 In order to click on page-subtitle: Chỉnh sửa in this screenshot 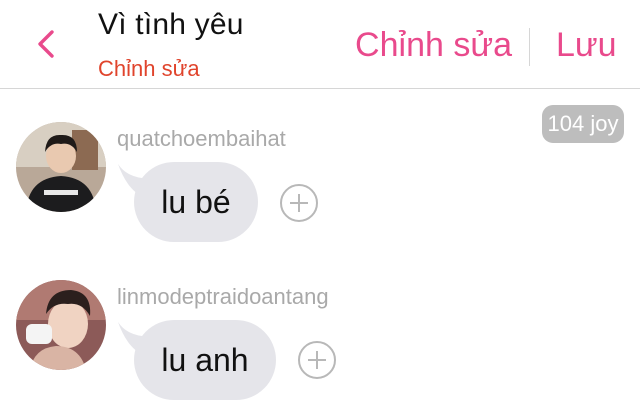, I will do `click(149, 68)`.